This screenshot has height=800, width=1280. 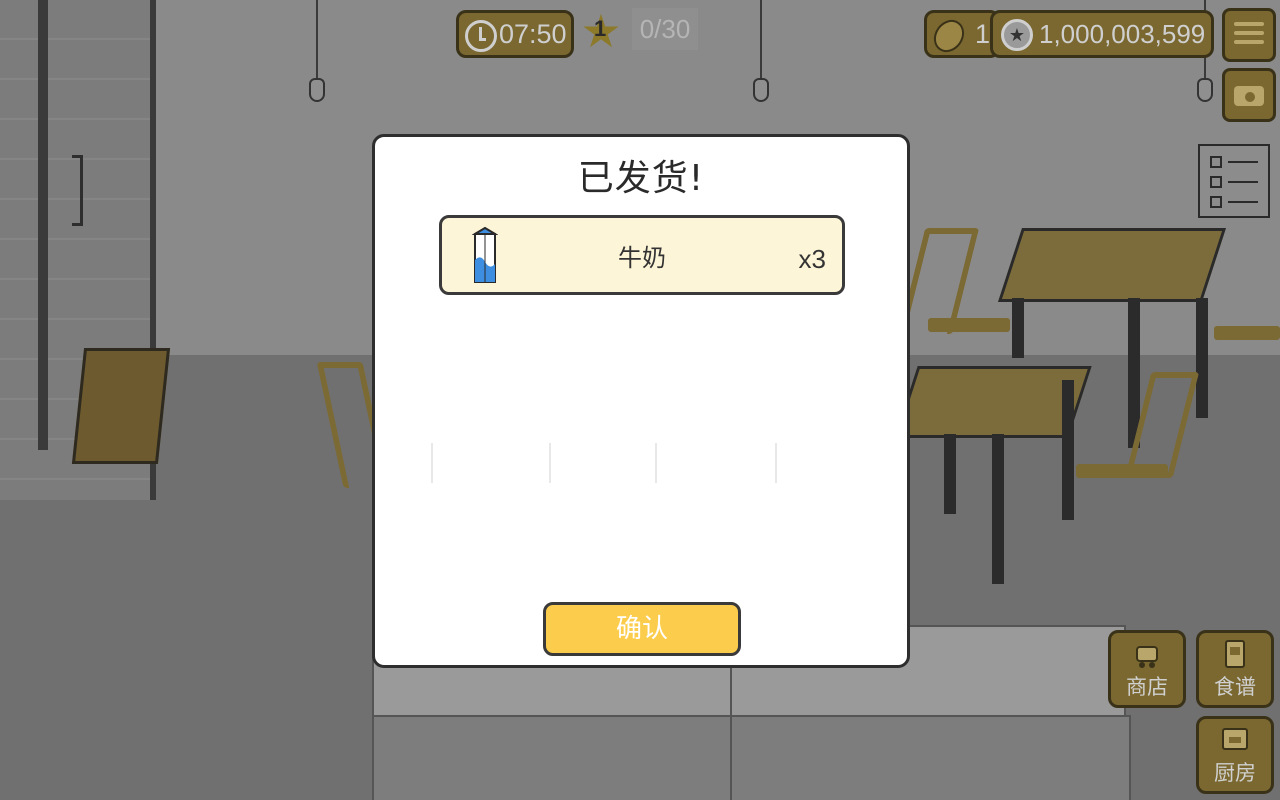 I want to click on kitchen-button: 厨房, so click(x=1235, y=755).